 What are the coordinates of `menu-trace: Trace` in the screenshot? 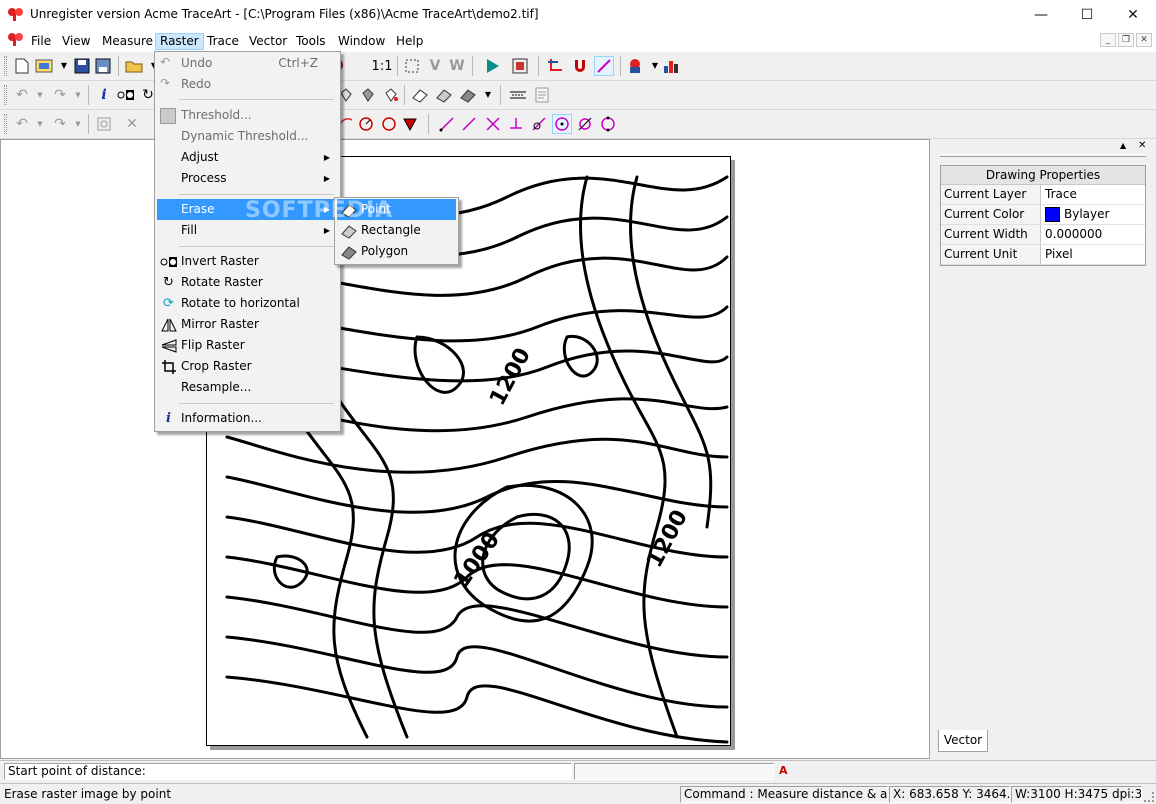 It's located at (223, 41).